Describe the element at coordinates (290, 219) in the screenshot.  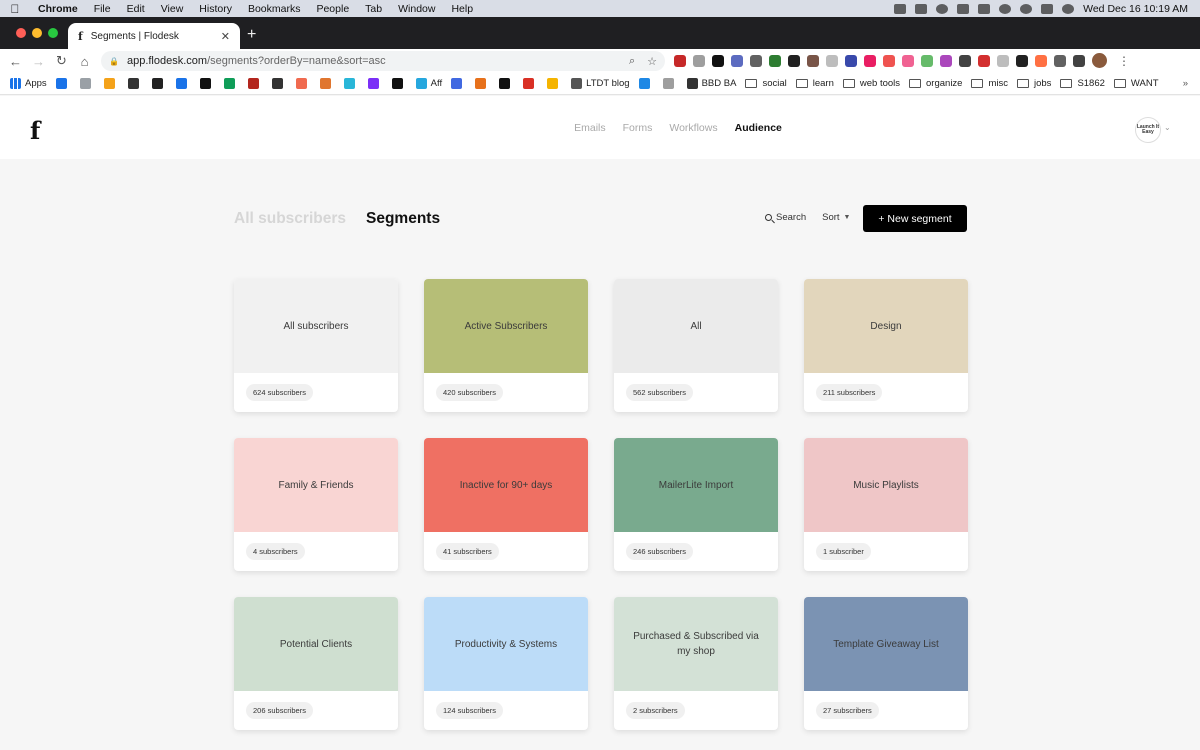
I see `tab-all-subscribers: All subscribers` at that location.